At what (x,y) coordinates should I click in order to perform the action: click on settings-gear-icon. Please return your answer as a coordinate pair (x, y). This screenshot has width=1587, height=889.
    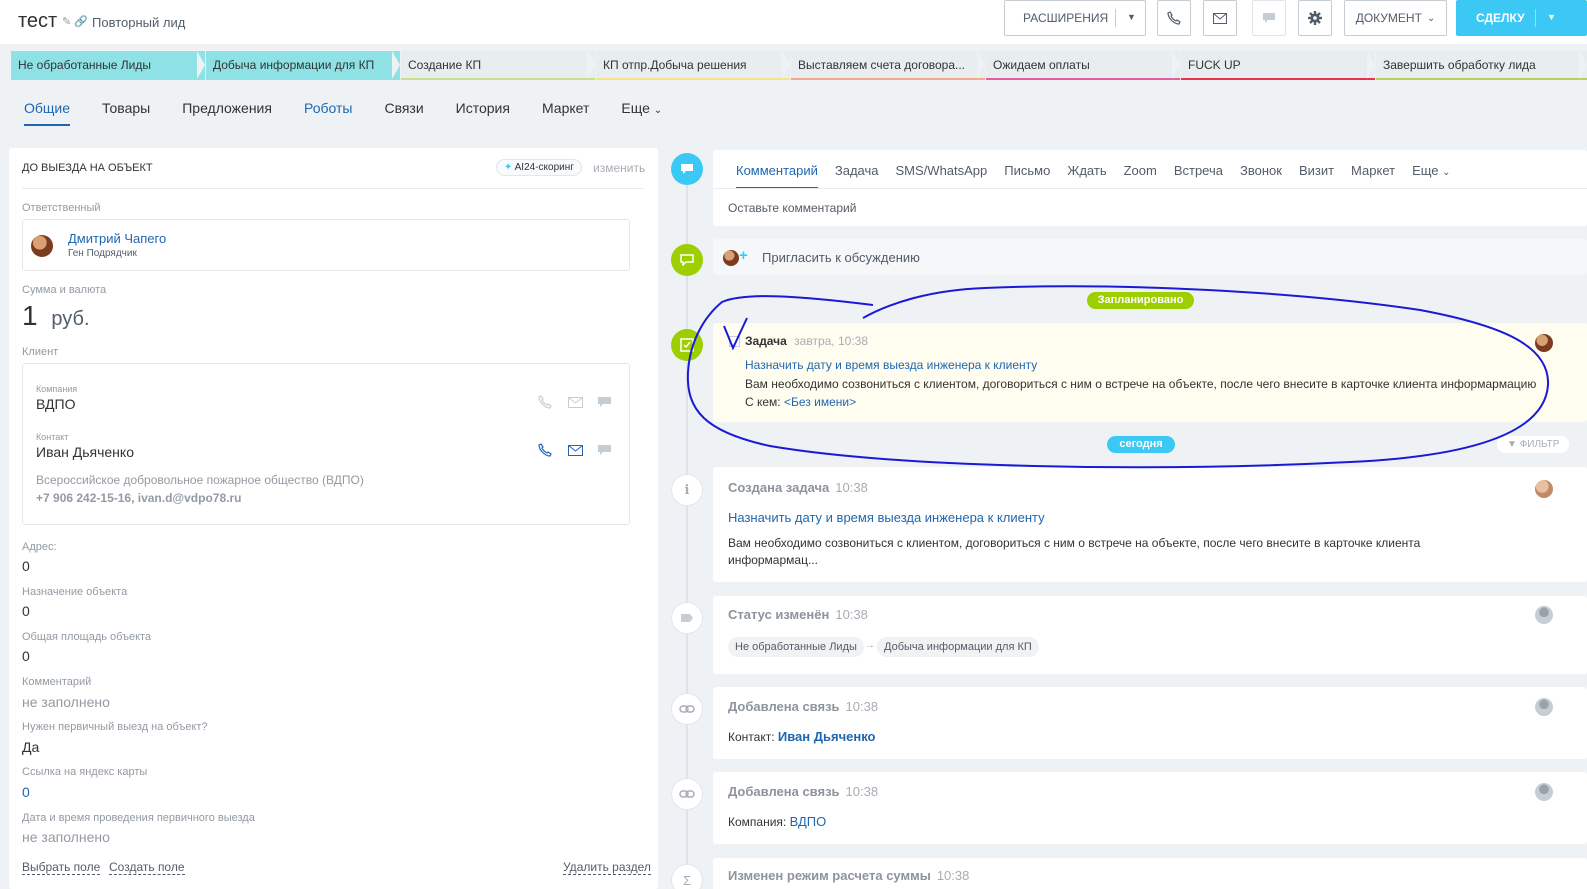
    Looking at the image, I should click on (1315, 18).